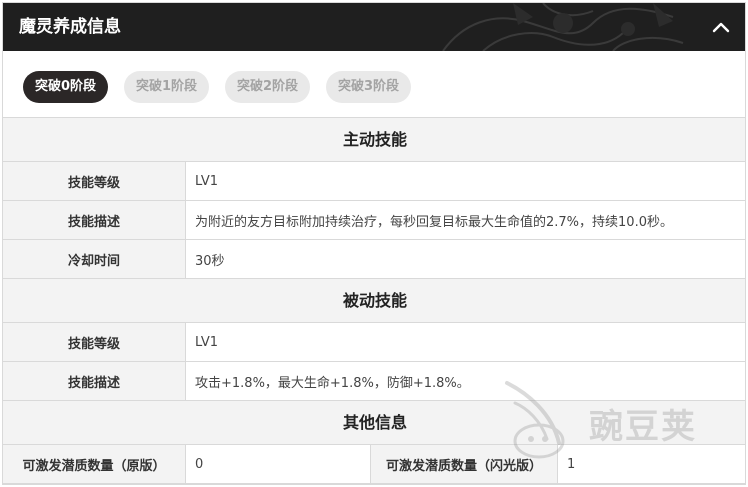 The height and width of the screenshot is (487, 748). I want to click on tab-breakthrough-1: 突破1阶段, so click(167, 87).